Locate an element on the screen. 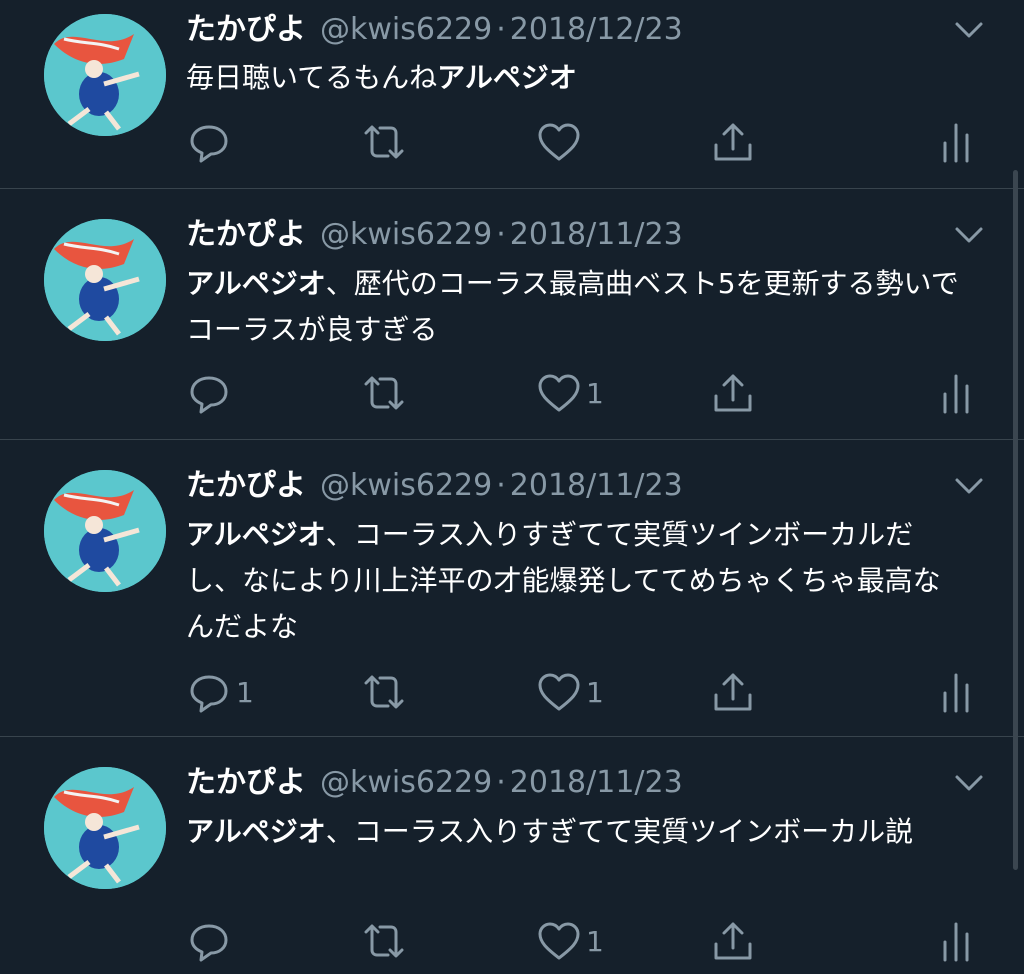 This screenshot has height=974, width=1024. tweet-text-after: 、コーラス入りすぎてて実質ツインボーカル説 is located at coordinates (619, 831).